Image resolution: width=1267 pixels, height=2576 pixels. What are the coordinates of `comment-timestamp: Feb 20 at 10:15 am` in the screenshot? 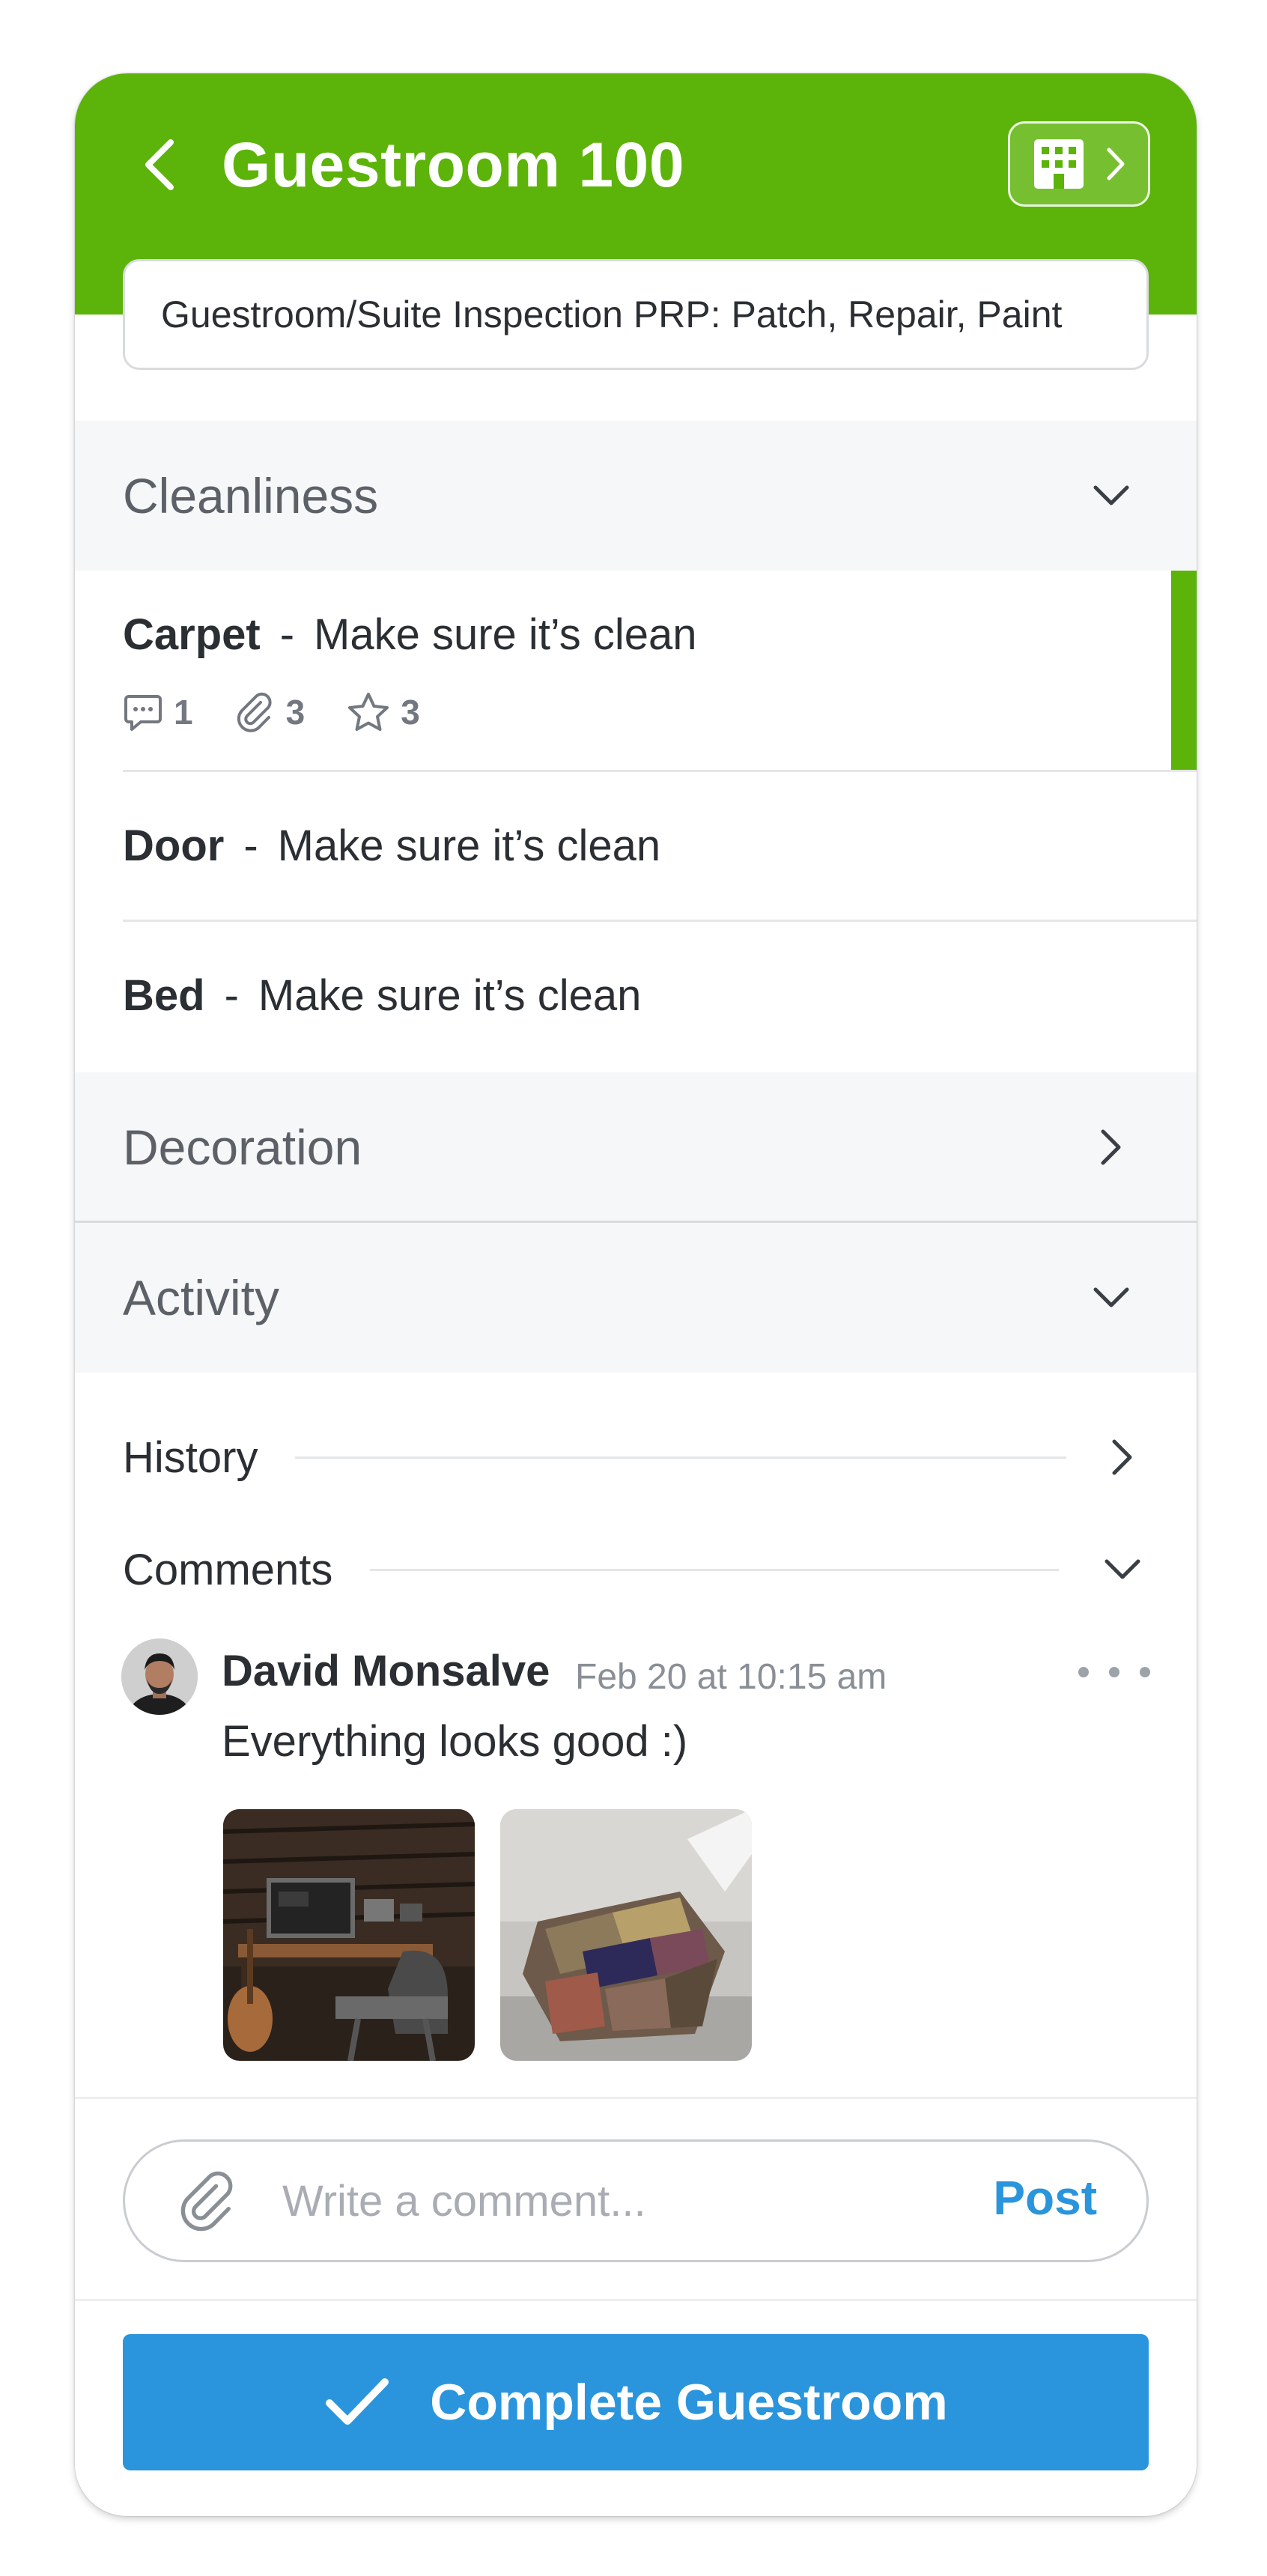 It's located at (731, 1677).